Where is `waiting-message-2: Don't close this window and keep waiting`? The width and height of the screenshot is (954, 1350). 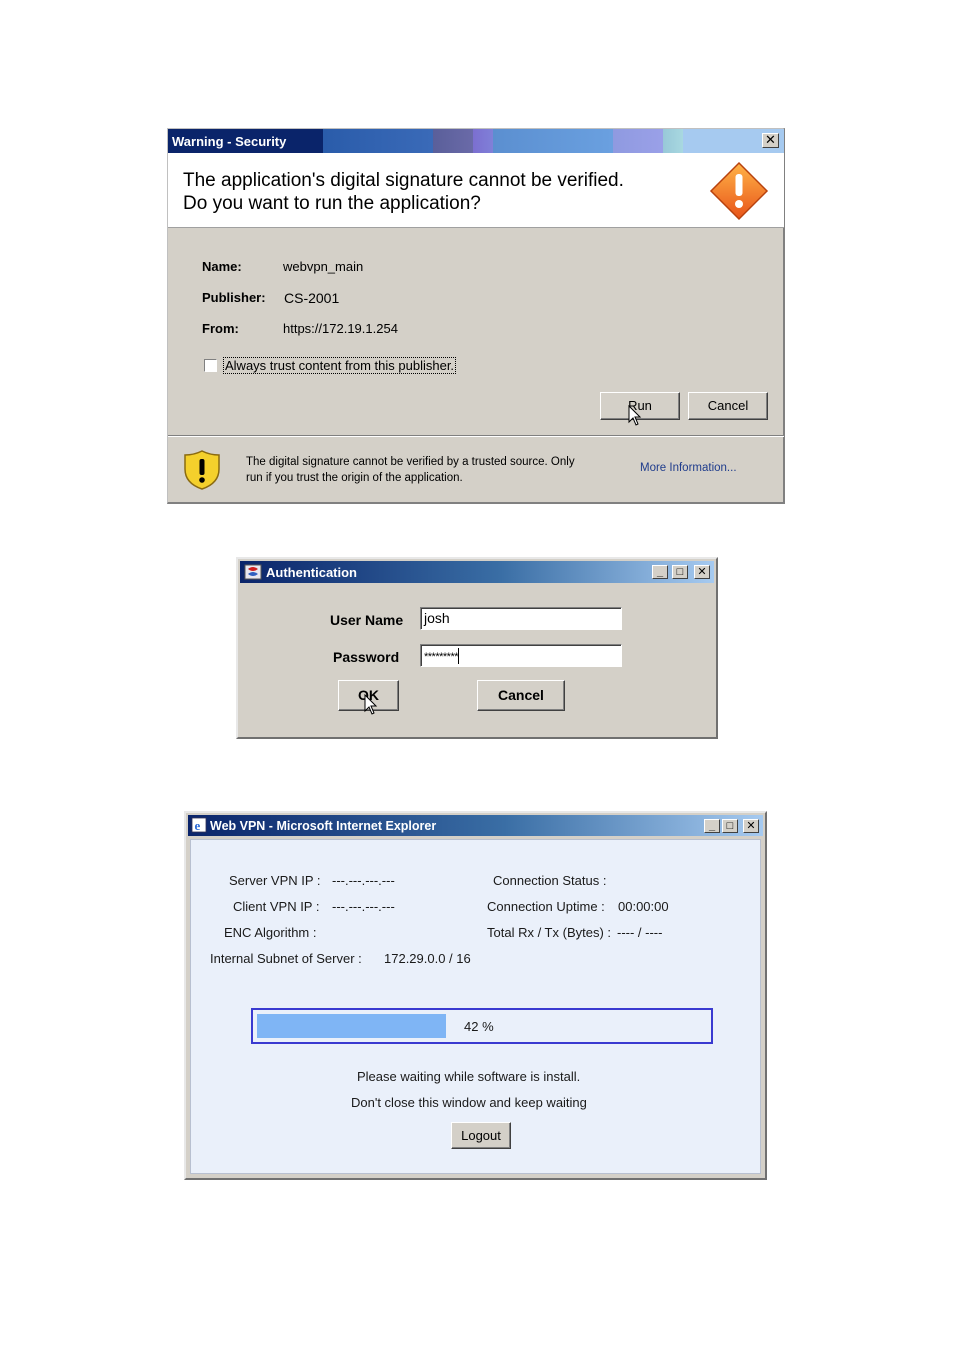 waiting-message-2: Don't close this window and keep waiting is located at coordinates (469, 1102).